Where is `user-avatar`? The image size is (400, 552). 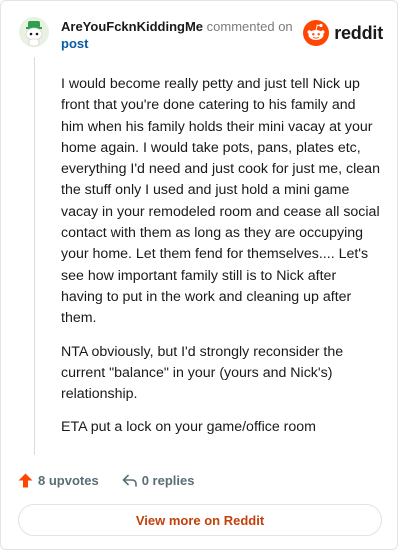
user-avatar is located at coordinates (34, 32).